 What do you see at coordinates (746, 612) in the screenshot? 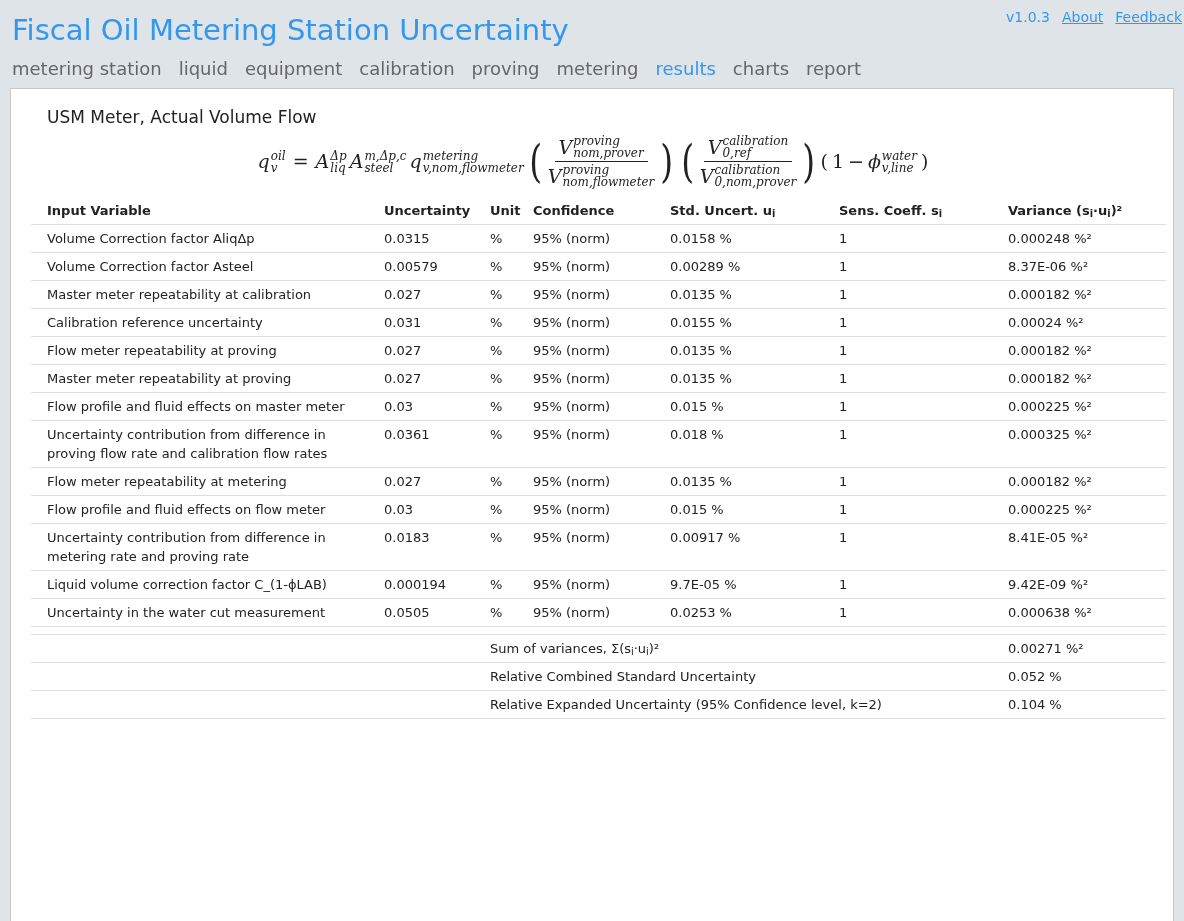
I see `table-cell: 0.0253 %` at bounding box center [746, 612].